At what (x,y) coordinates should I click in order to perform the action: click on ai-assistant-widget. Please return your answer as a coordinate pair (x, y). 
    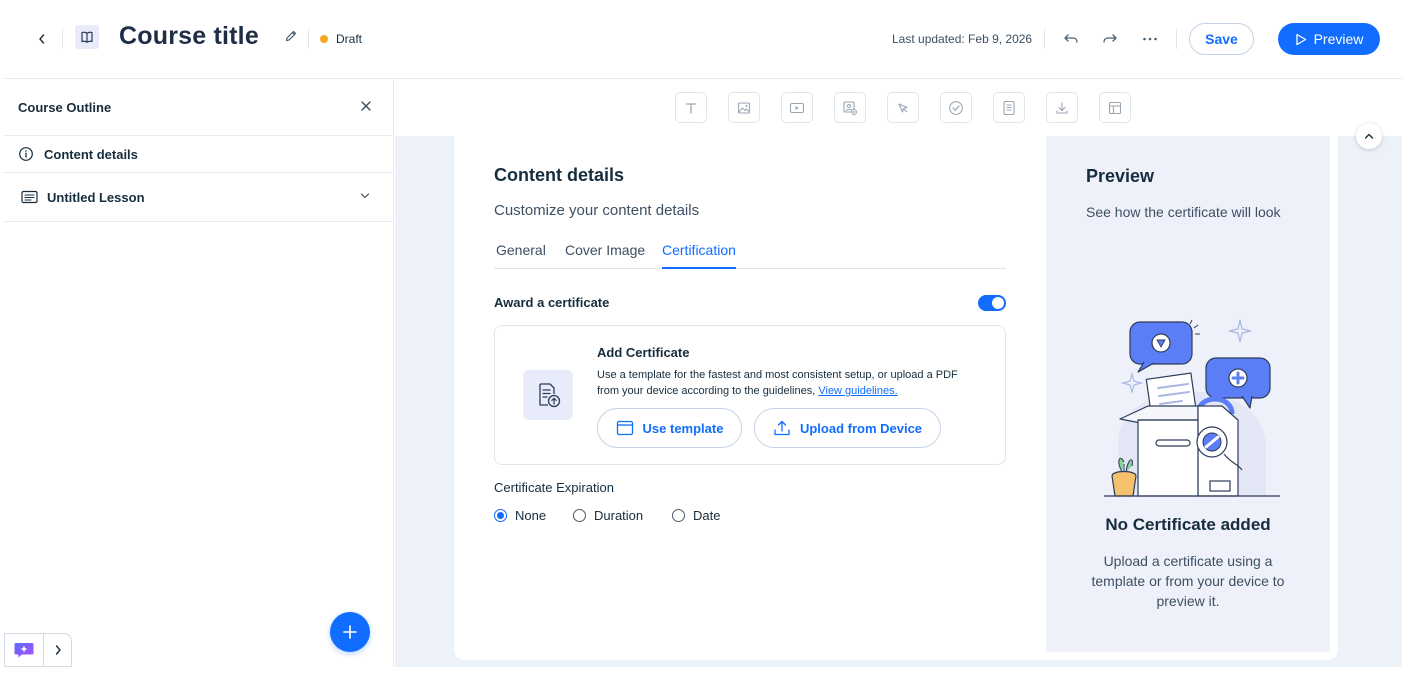
    Looking at the image, I should click on (38, 650).